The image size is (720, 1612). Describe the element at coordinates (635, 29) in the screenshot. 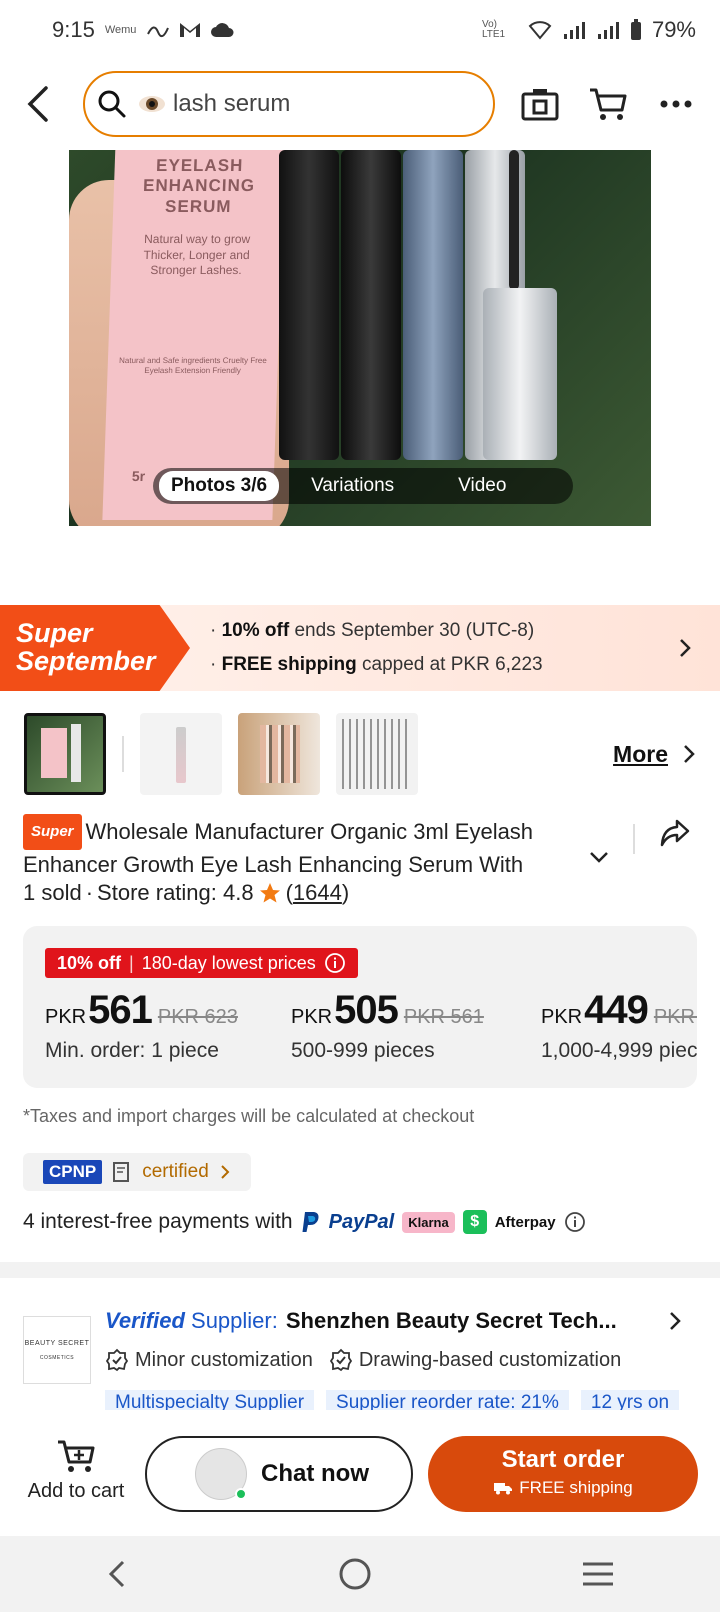

I see `battery-icon` at that location.